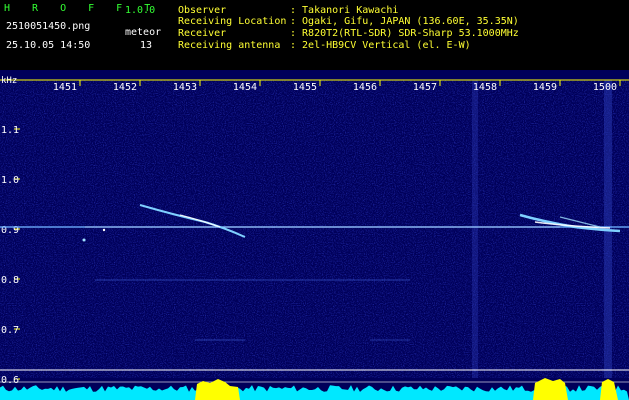 This screenshot has height=400, width=629. Describe the element at coordinates (425, 87) in the screenshot. I see `time-tick-label: 1457` at that location.